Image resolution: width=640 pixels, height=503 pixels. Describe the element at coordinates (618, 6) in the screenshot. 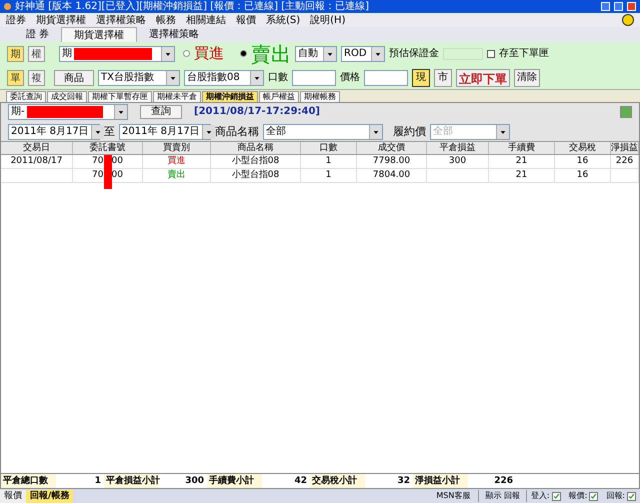

I see `maximize-button` at that location.